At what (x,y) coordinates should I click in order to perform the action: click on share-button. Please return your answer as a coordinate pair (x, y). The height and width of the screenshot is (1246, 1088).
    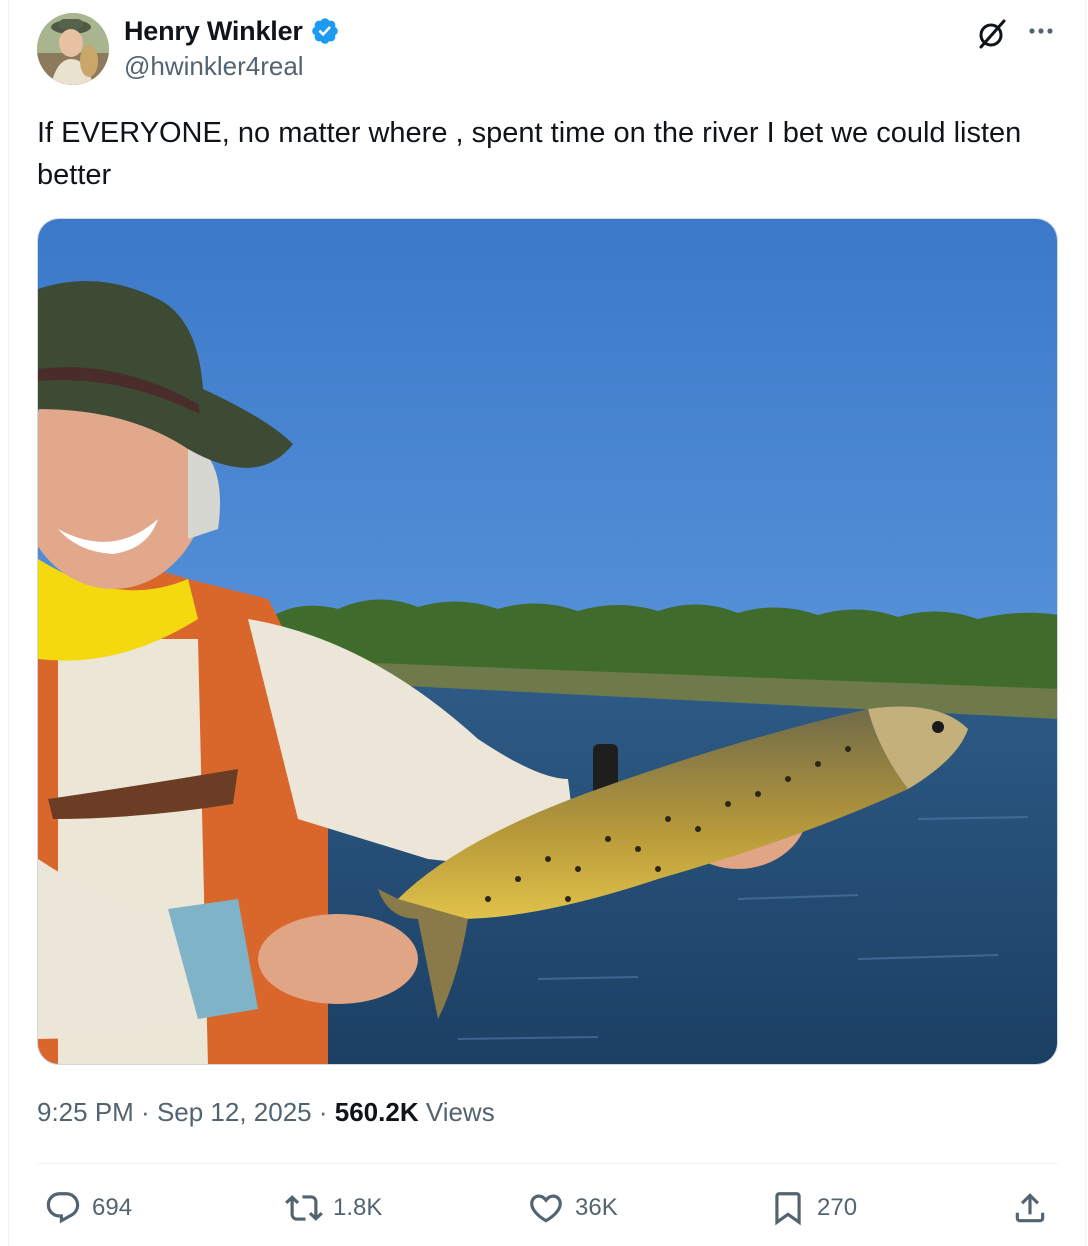
    Looking at the image, I should click on (1030, 1208).